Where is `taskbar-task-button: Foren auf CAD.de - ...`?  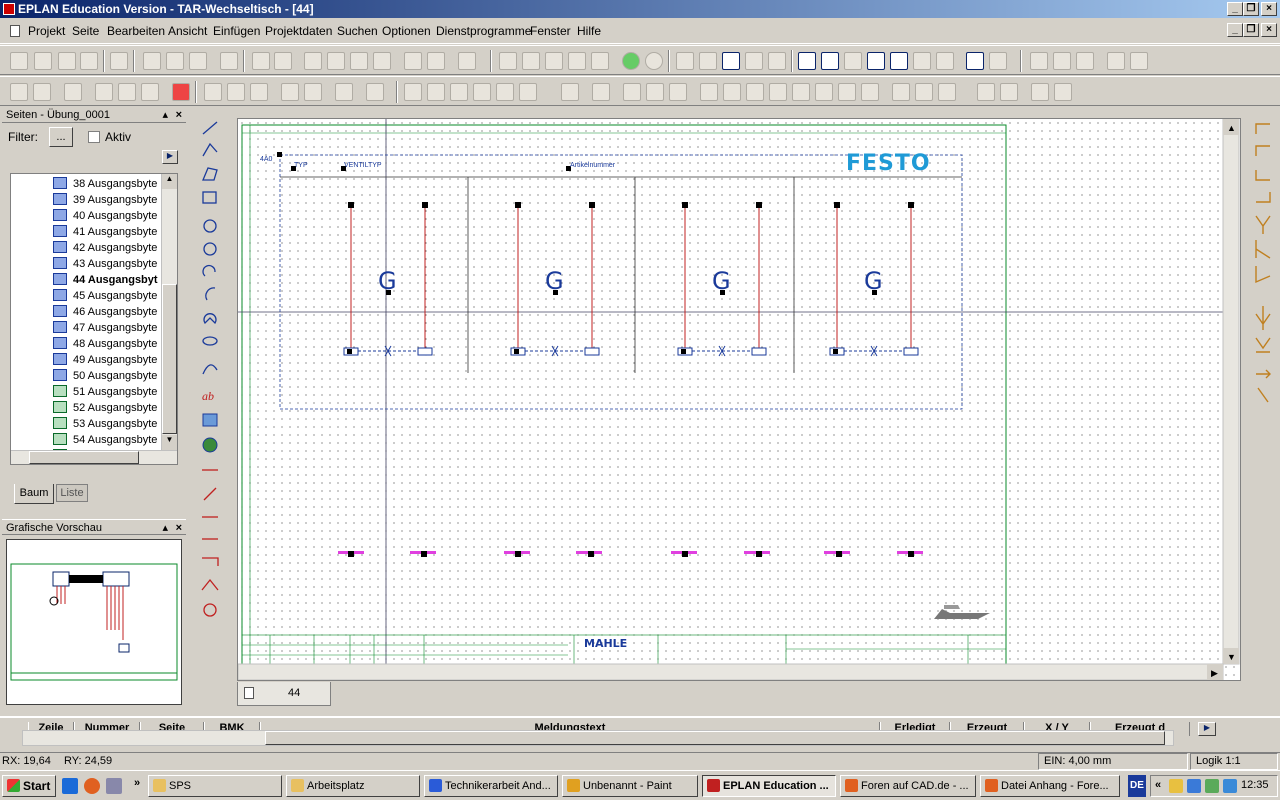
taskbar-task-button: Foren auf CAD.de - ... is located at coordinates (908, 786).